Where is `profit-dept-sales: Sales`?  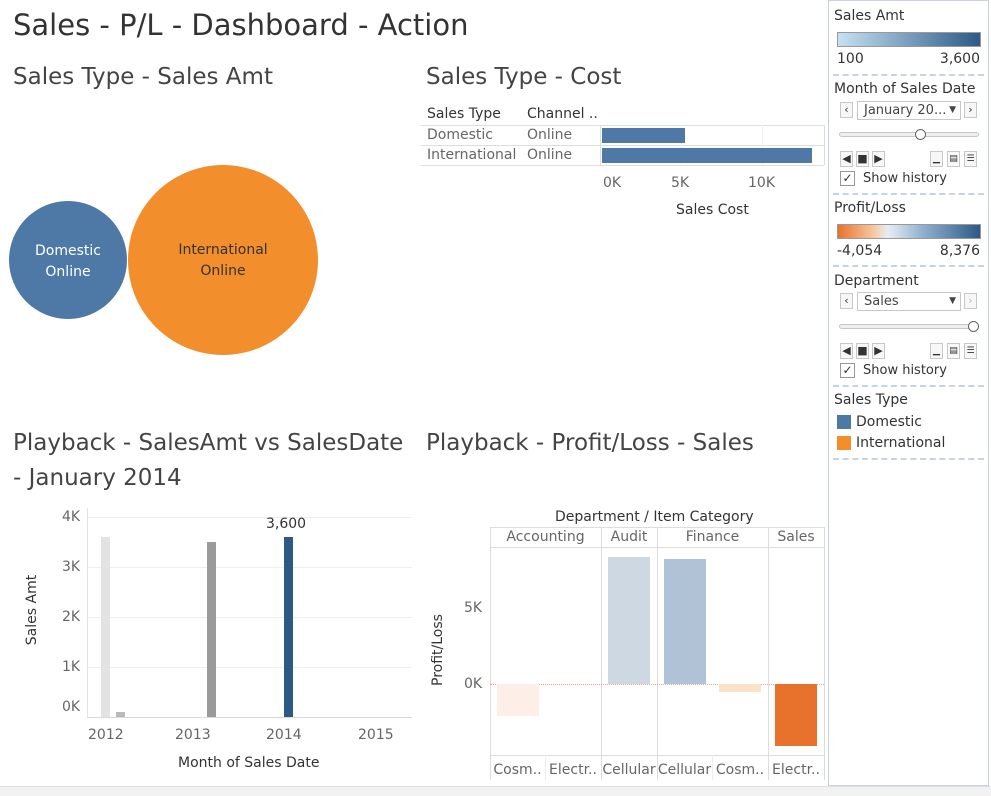 profit-dept-sales: Sales is located at coordinates (796, 537).